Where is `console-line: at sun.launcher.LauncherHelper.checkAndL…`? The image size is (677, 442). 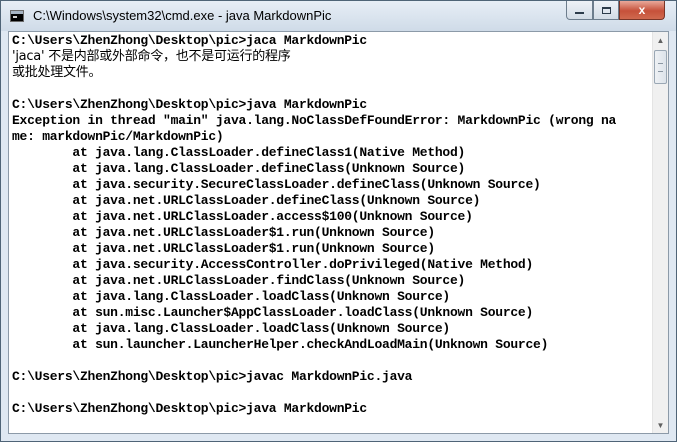 console-line: at sun.launcher.LauncherHelper.checkAndL… is located at coordinates (280, 344).